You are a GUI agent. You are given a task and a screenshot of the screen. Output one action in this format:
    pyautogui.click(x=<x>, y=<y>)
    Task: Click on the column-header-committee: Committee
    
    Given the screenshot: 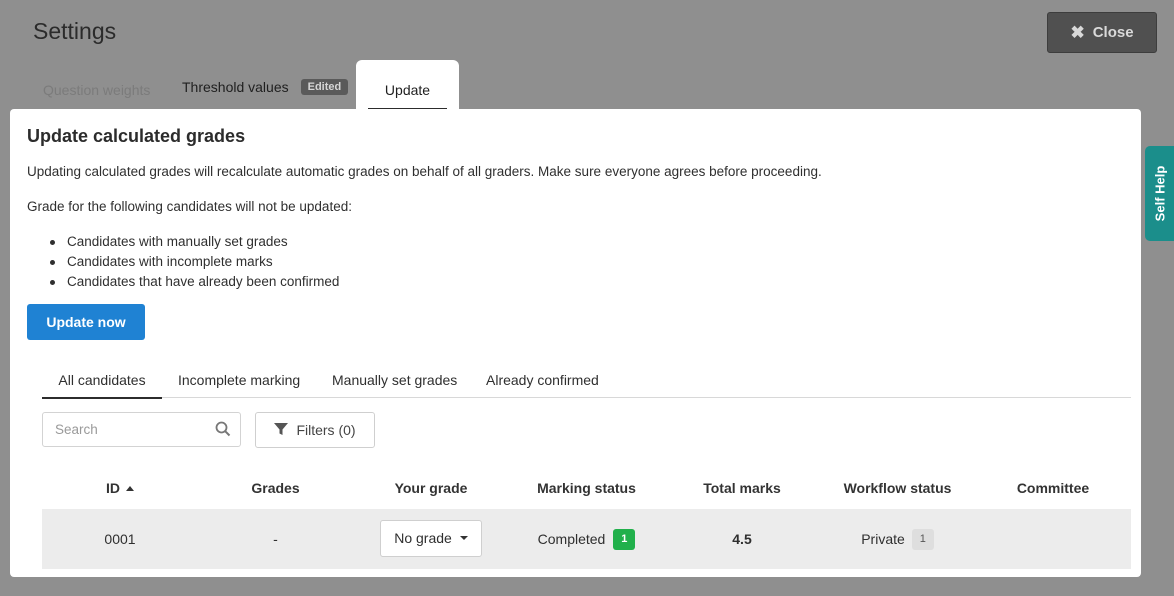 What is the action you would take?
    pyautogui.click(x=1053, y=488)
    